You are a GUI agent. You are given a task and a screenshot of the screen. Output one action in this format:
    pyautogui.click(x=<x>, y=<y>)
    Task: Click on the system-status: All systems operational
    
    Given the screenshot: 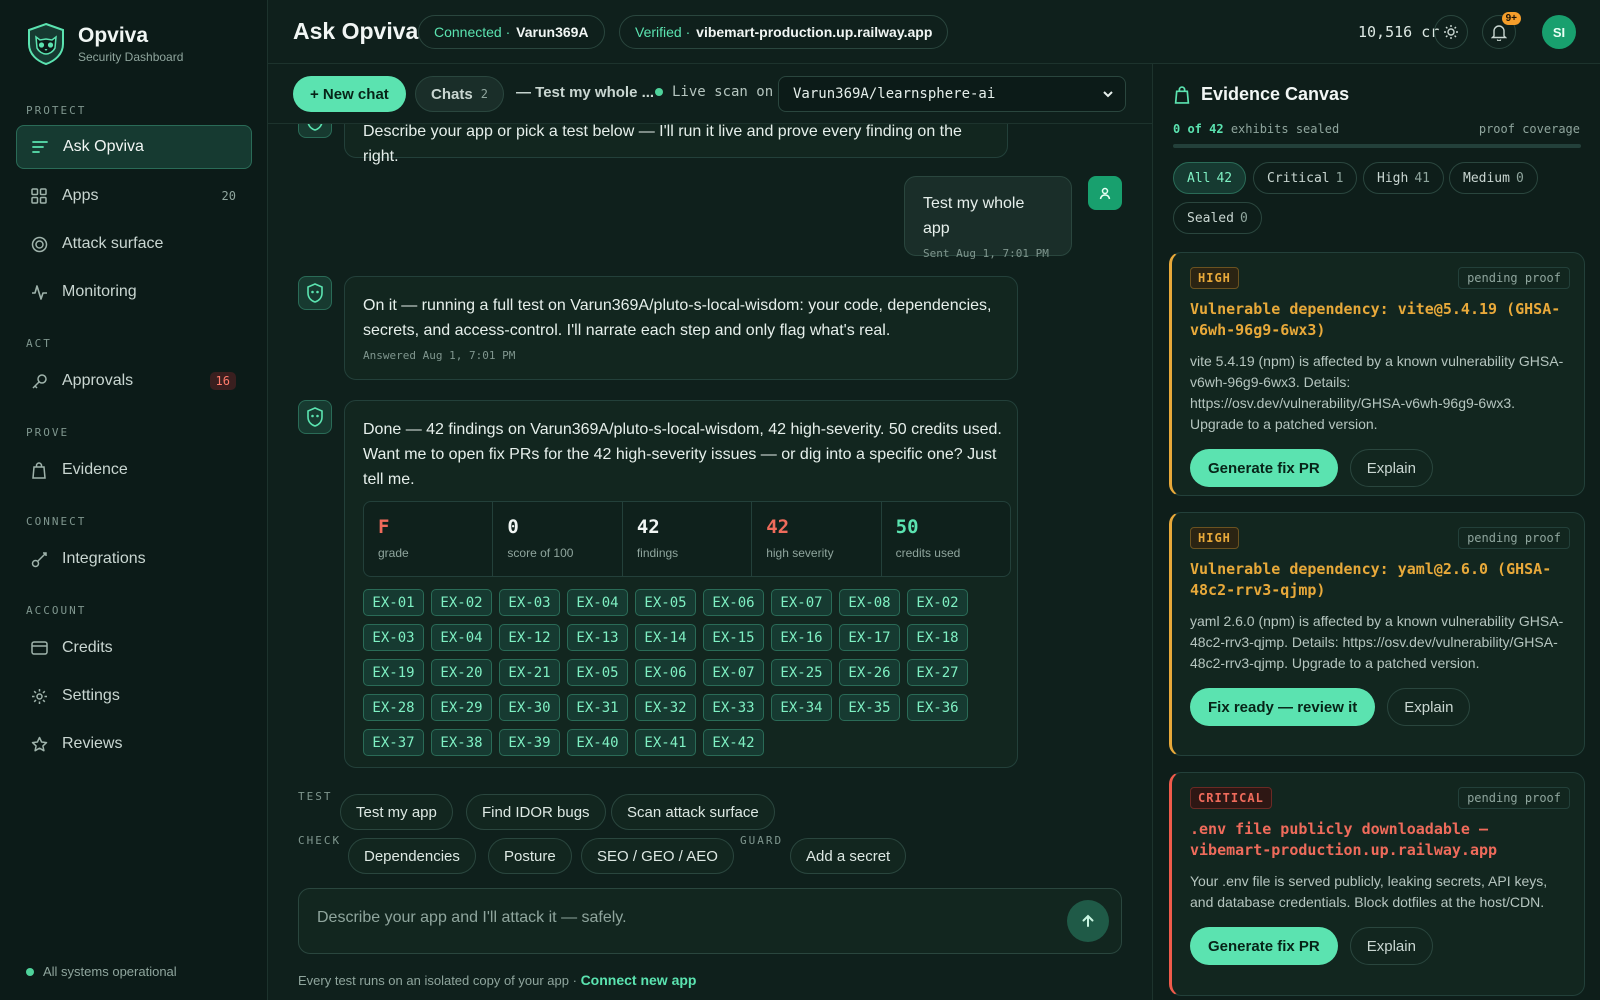 What is the action you would take?
    pyautogui.click(x=101, y=971)
    